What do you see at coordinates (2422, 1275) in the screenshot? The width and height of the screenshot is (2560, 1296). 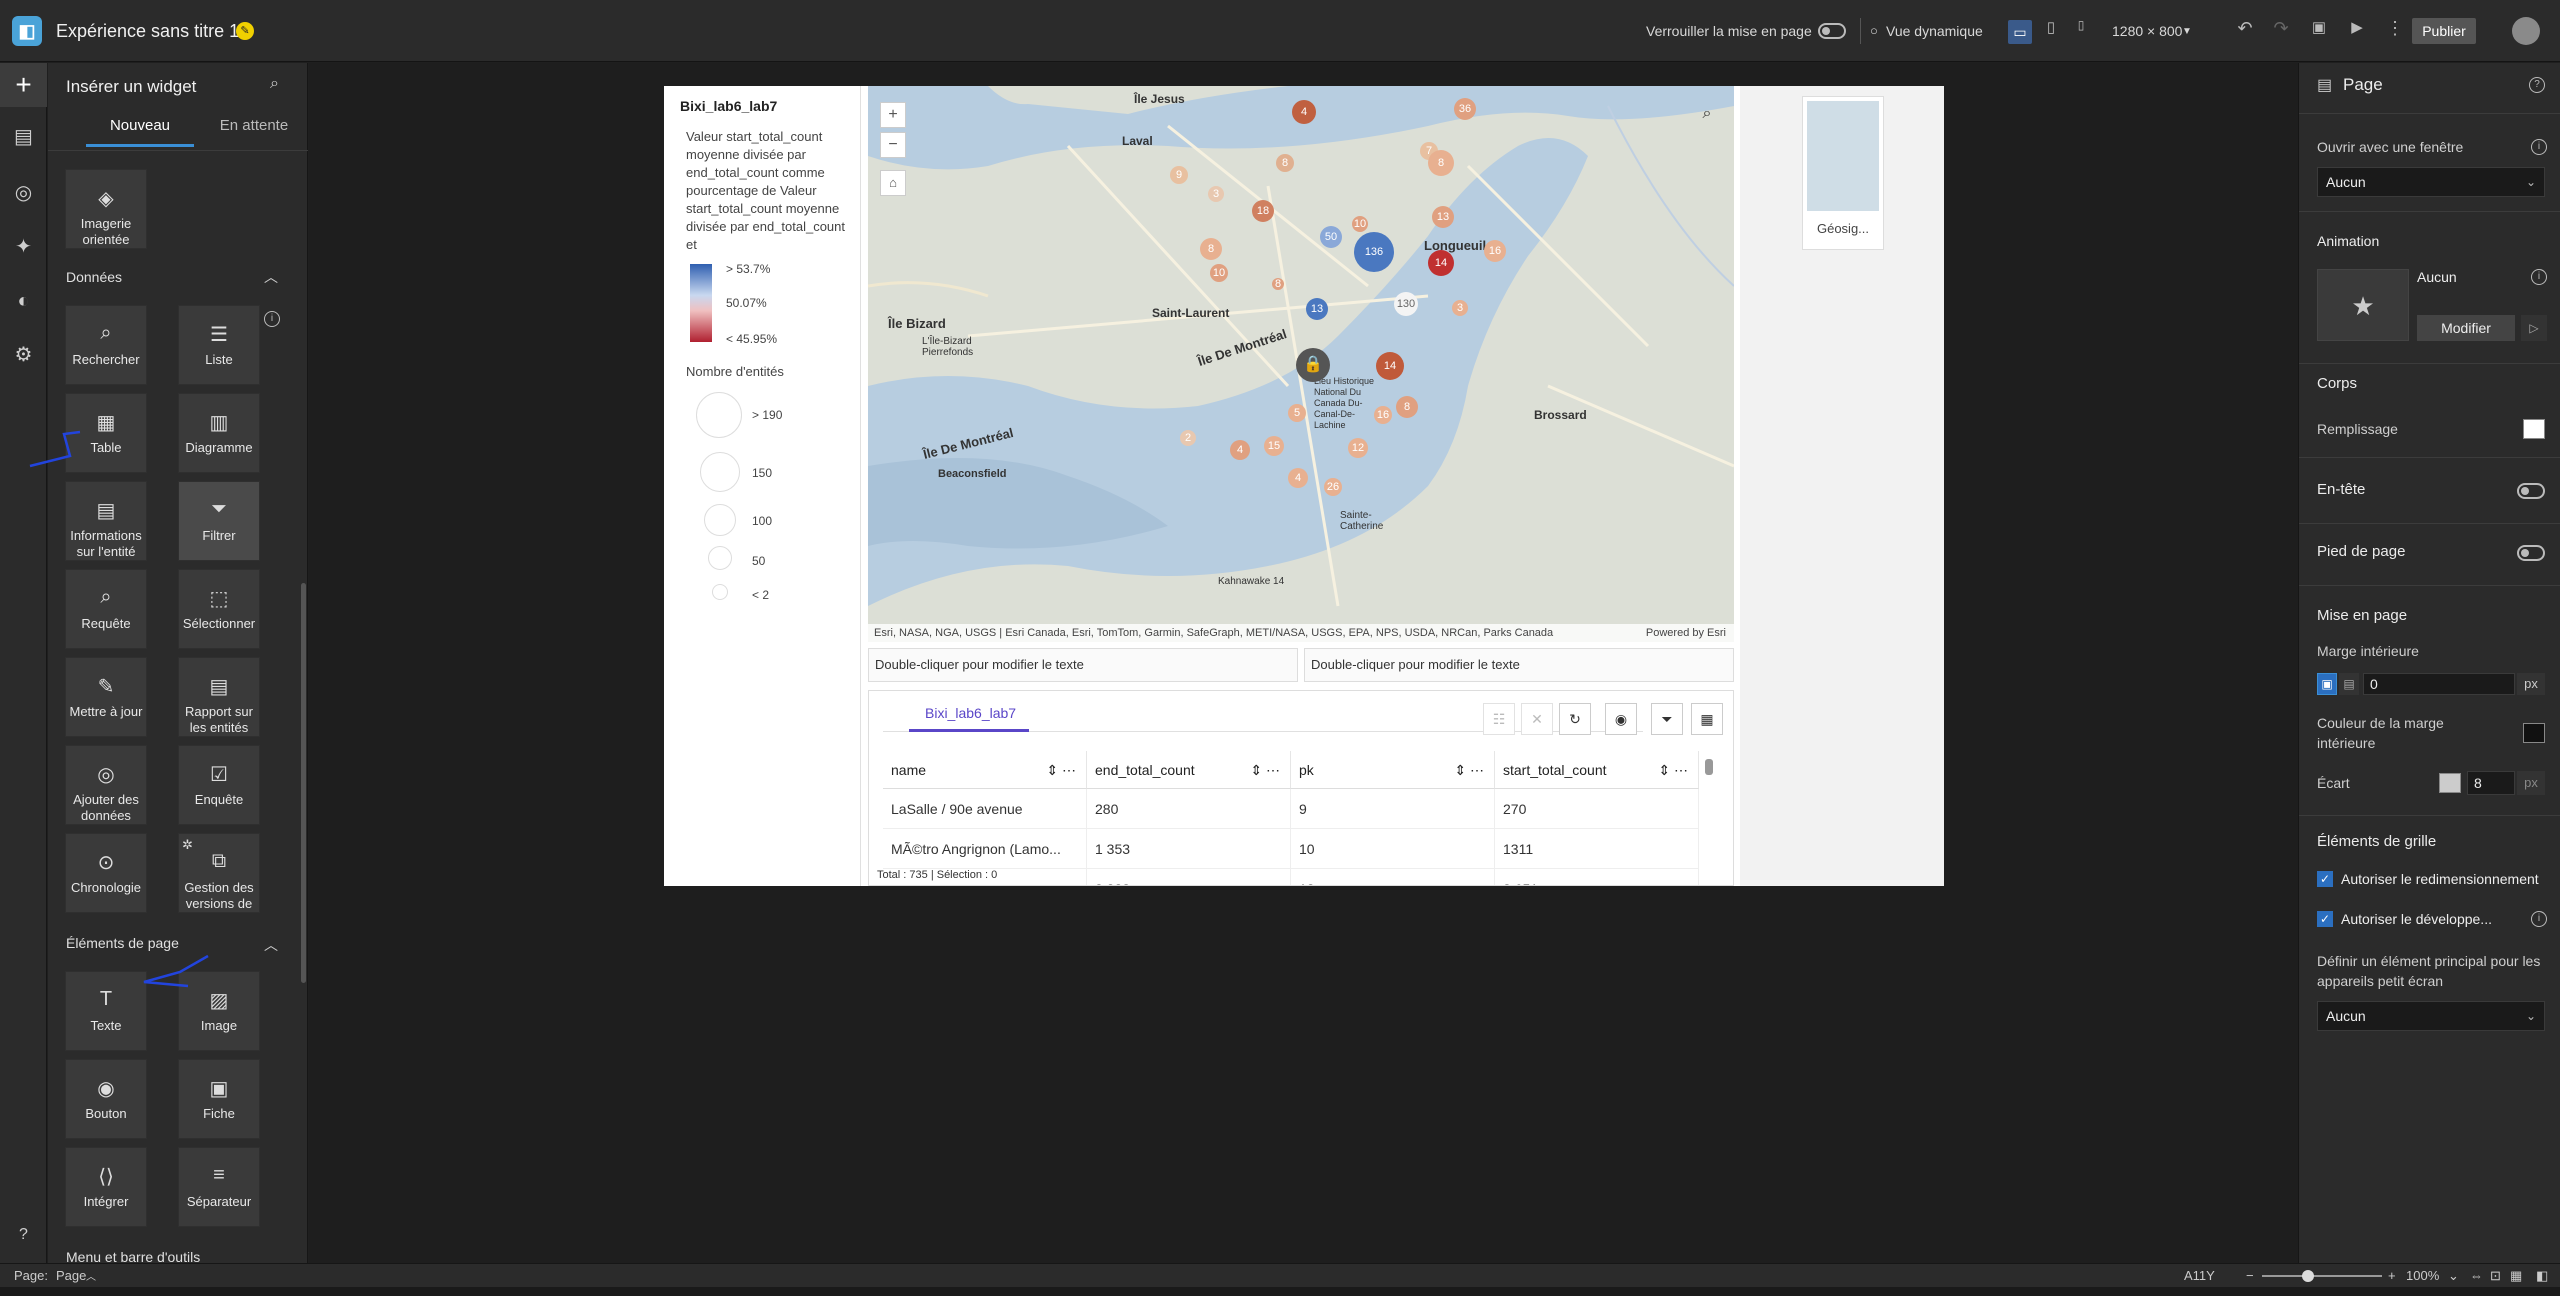 I see `zoom-level: 100%` at bounding box center [2422, 1275].